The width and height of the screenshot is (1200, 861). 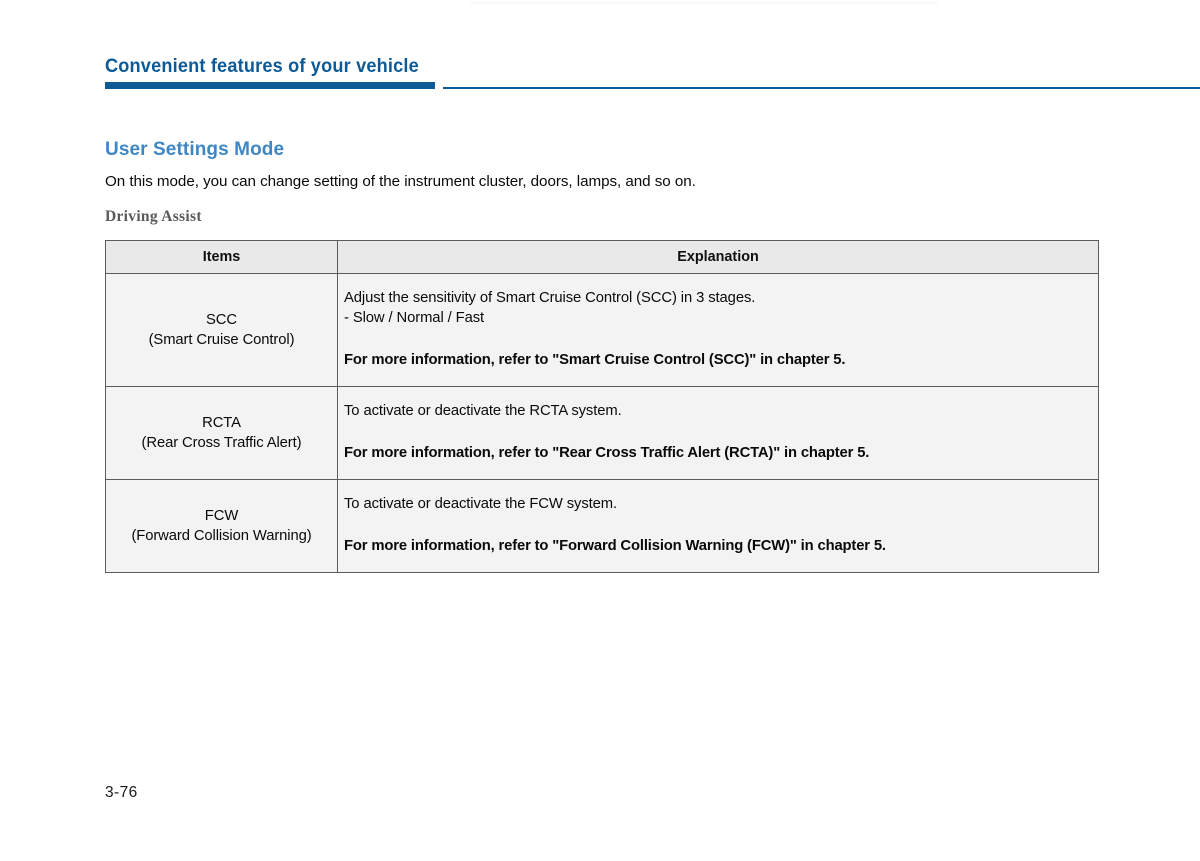 I want to click on item-full-name: (Forward Collision Warning), so click(x=221, y=536).